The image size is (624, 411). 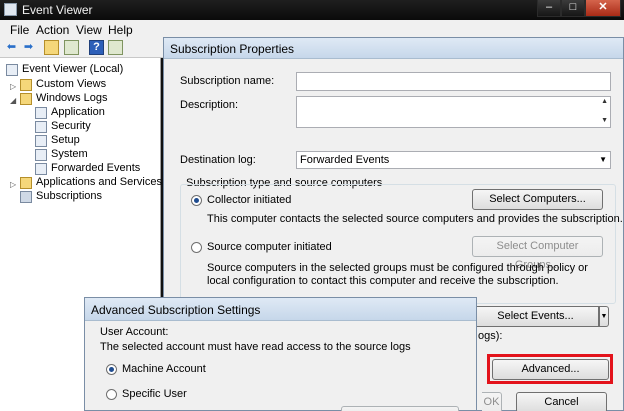 What do you see at coordinates (453, 81) in the screenshot?
I see `subscription-name-input` at bounding box center [453, 81].